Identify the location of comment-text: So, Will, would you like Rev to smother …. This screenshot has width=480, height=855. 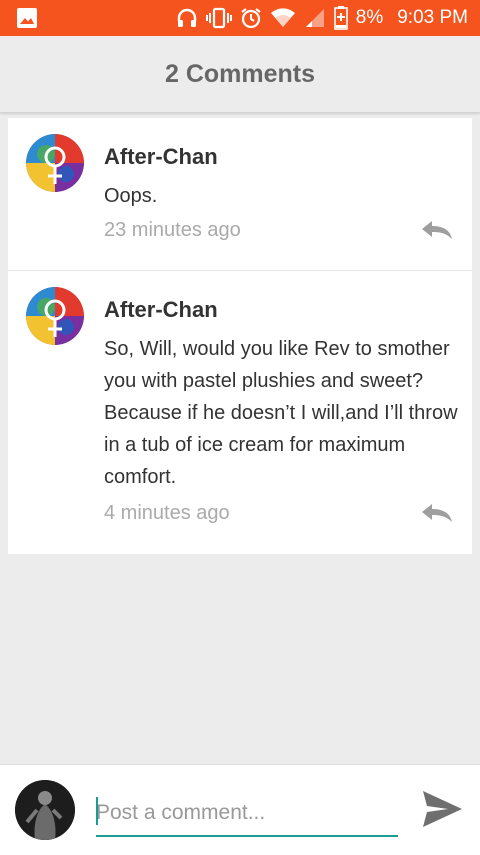
(281, 413).